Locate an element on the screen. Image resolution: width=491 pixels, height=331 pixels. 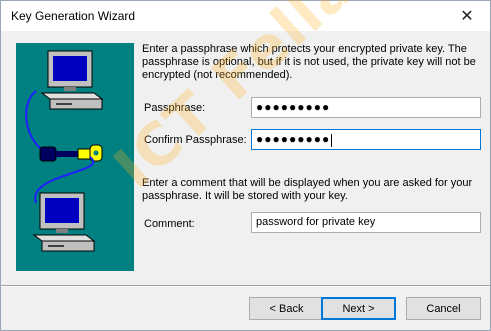
back-button: < Back is located at coordinates (286, 308).